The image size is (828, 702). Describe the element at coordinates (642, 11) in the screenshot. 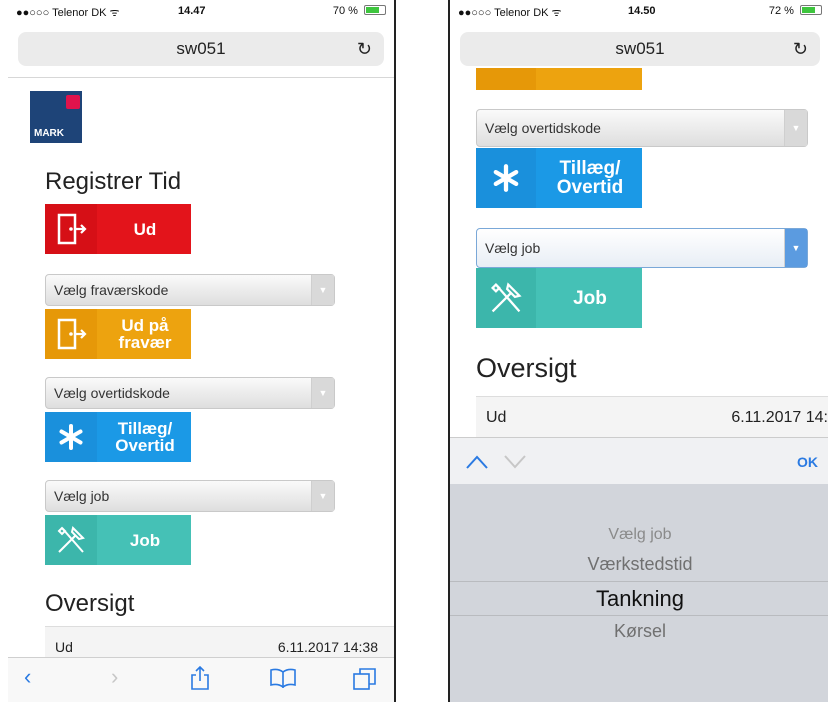

I see `clock: 14.50` at that location.